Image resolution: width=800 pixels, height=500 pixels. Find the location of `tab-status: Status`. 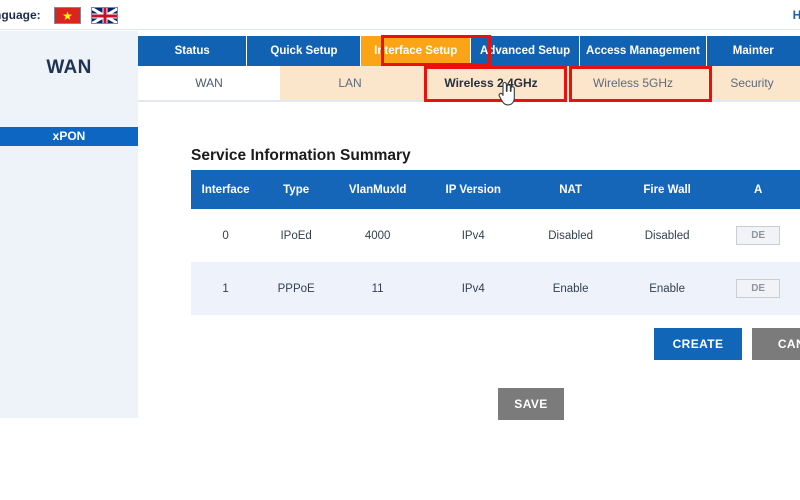

tab-status: Status is located at coordinates (193, 51).